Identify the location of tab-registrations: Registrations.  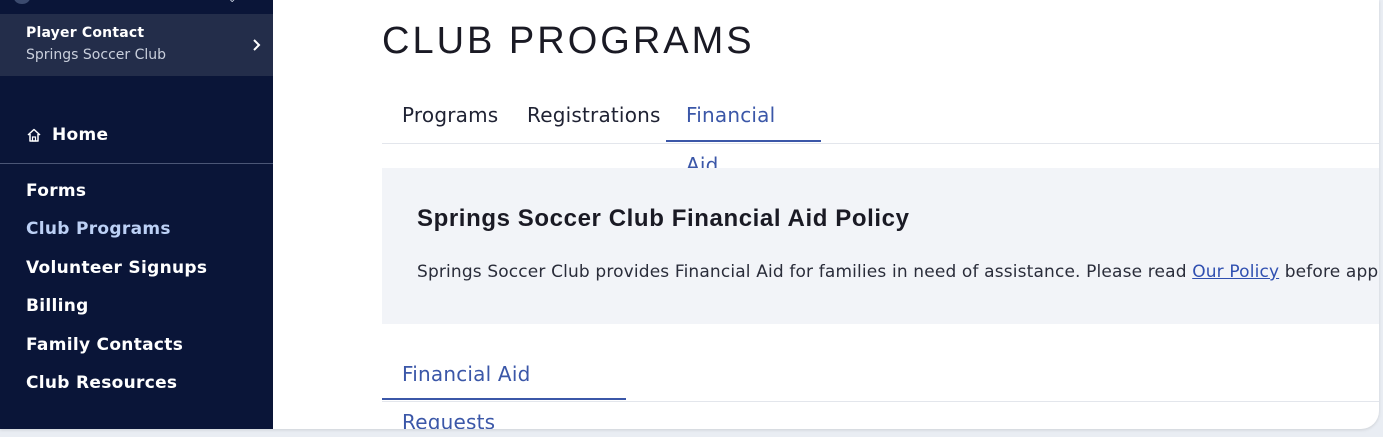
(586, 116).